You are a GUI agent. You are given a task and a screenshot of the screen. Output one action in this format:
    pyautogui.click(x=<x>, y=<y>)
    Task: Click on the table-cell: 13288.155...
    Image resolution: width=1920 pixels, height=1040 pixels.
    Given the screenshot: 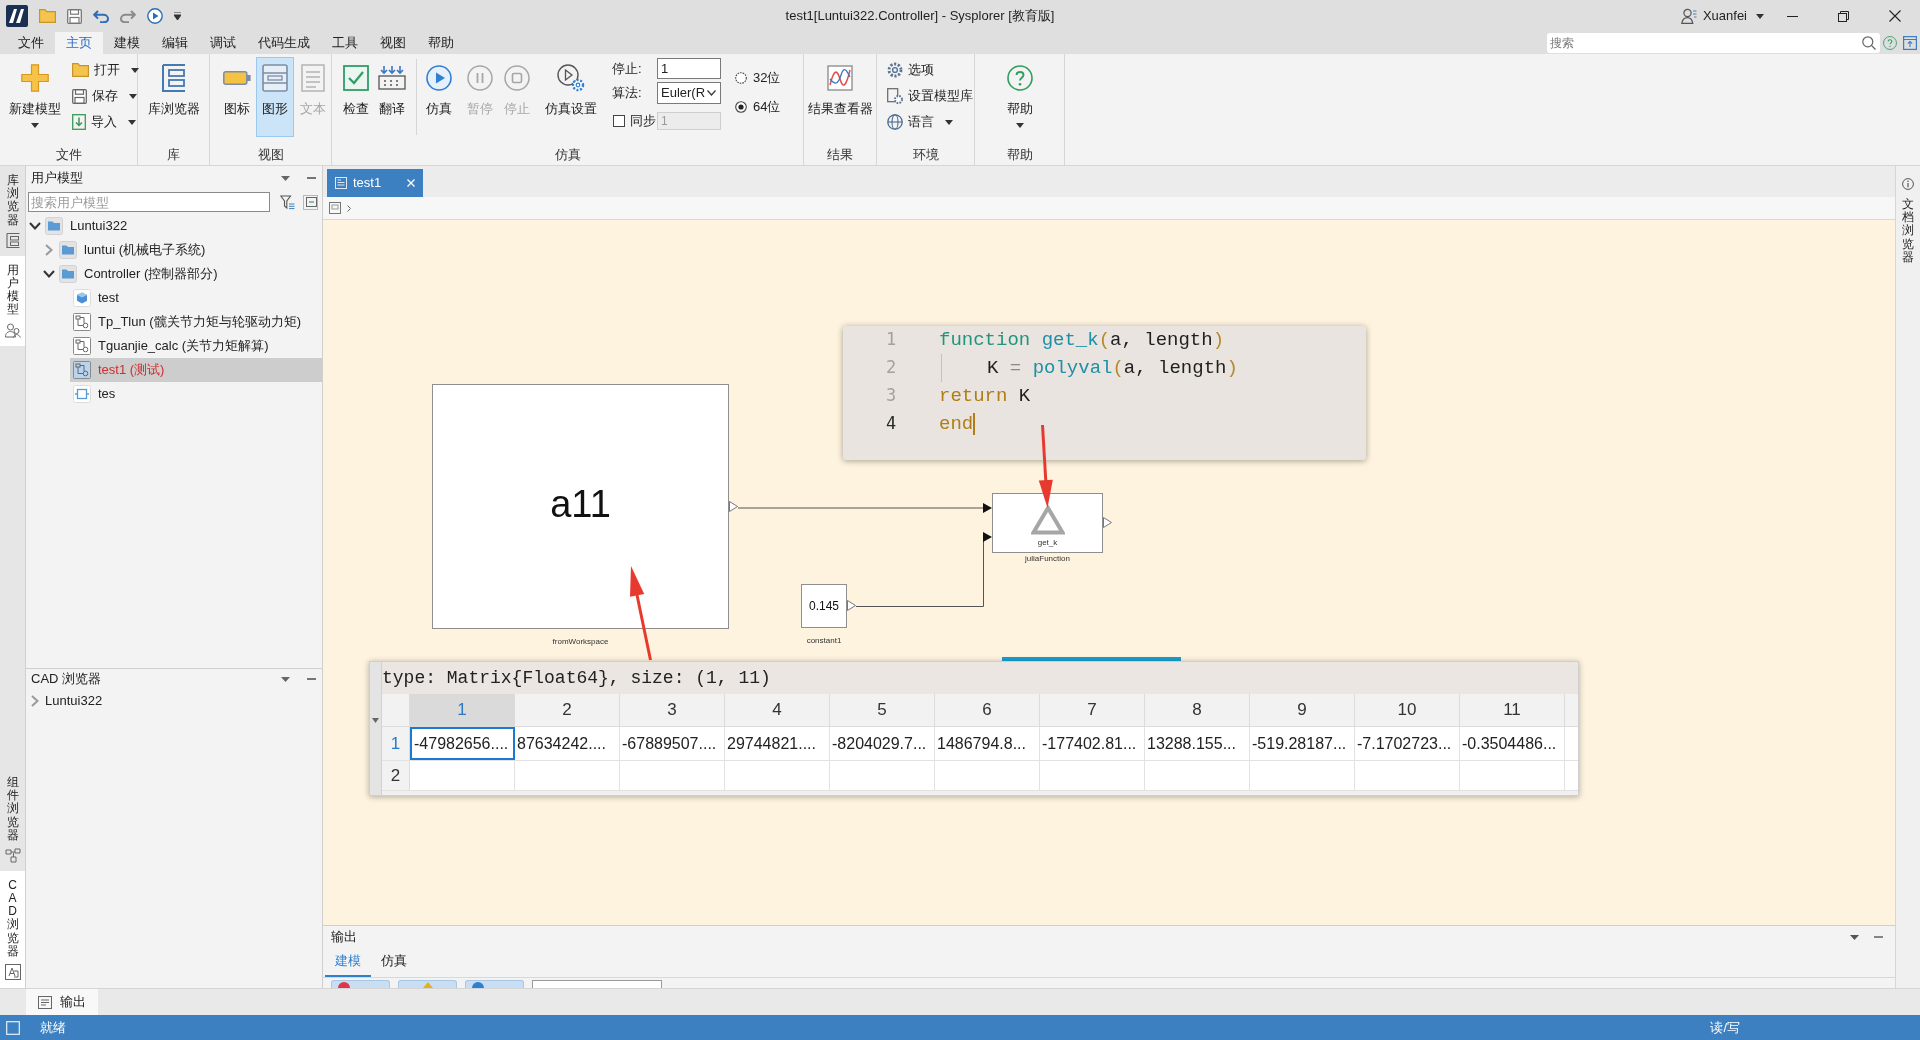 What is the action you would take?
    pyautogui.click(x=1197, y=743)
    